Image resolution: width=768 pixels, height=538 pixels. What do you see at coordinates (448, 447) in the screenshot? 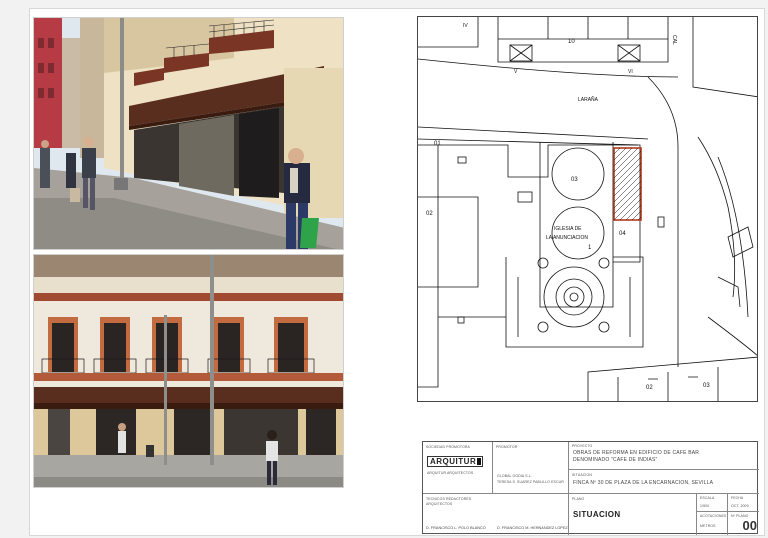
I see `developer-label: SOCIEDAD PROMOTORA` at bounding box center [448, 447].